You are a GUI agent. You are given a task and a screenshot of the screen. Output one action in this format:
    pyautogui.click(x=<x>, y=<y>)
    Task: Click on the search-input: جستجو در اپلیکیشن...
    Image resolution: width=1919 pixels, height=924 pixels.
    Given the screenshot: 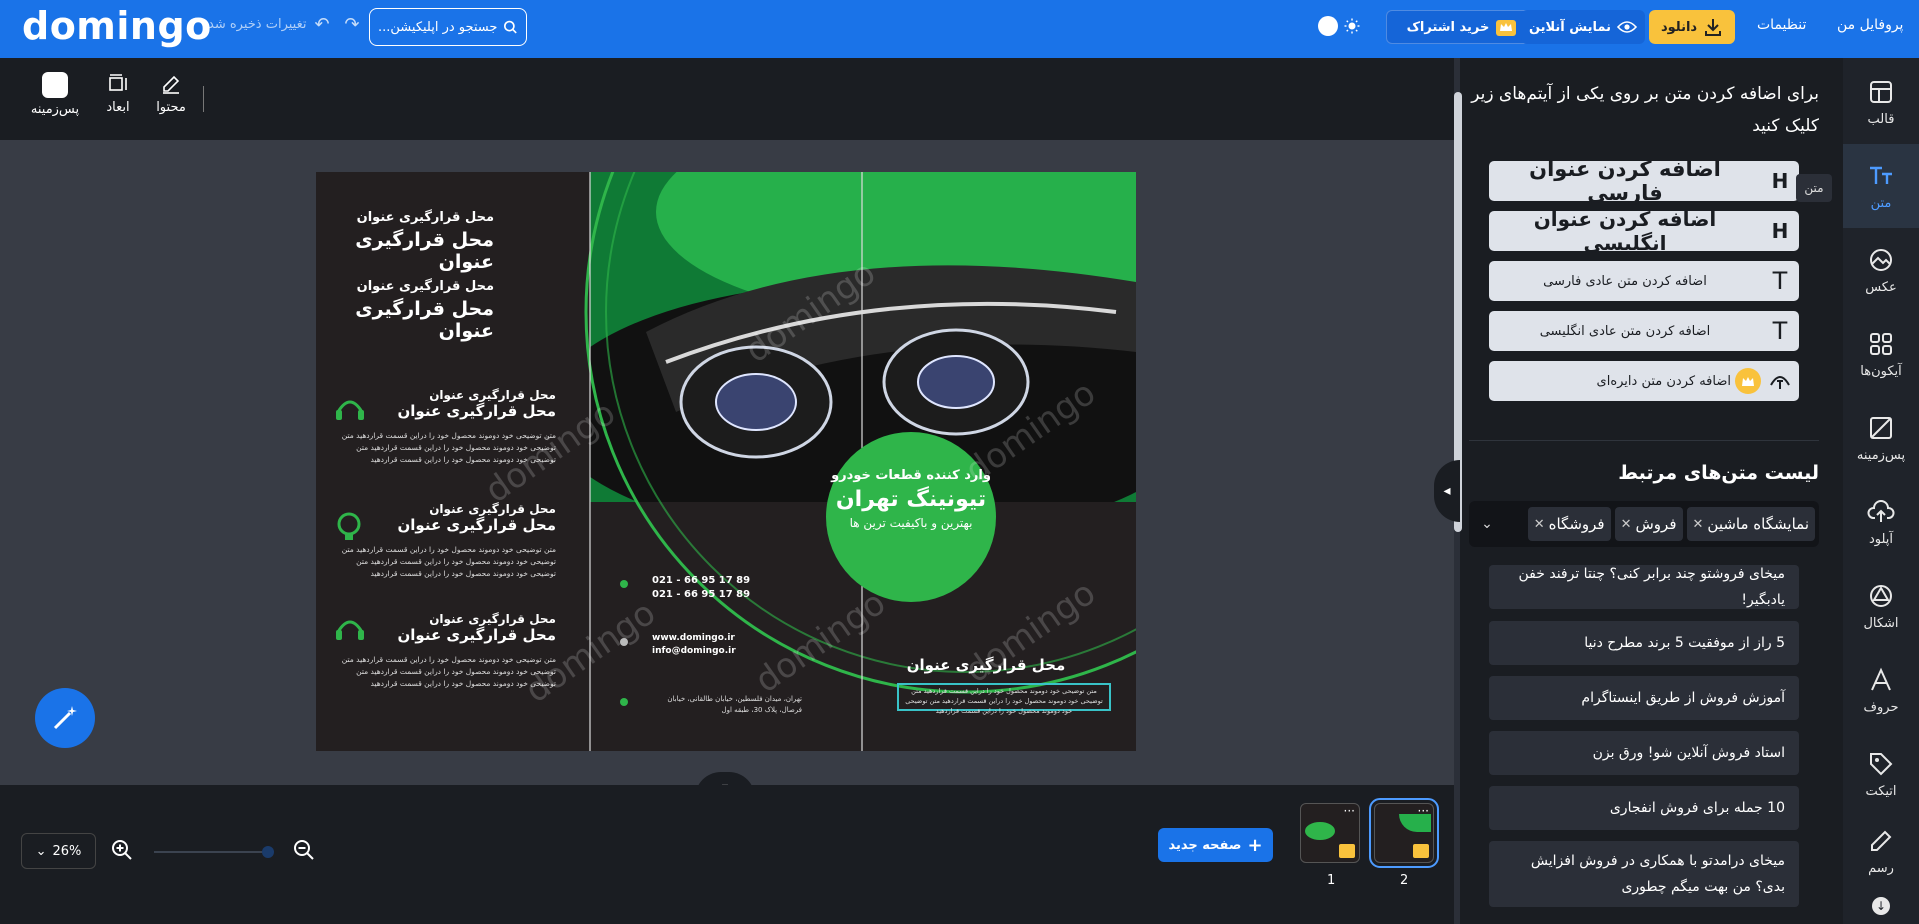 What is the action you would take?
    pyautogui.click(x=448, y=27)
    